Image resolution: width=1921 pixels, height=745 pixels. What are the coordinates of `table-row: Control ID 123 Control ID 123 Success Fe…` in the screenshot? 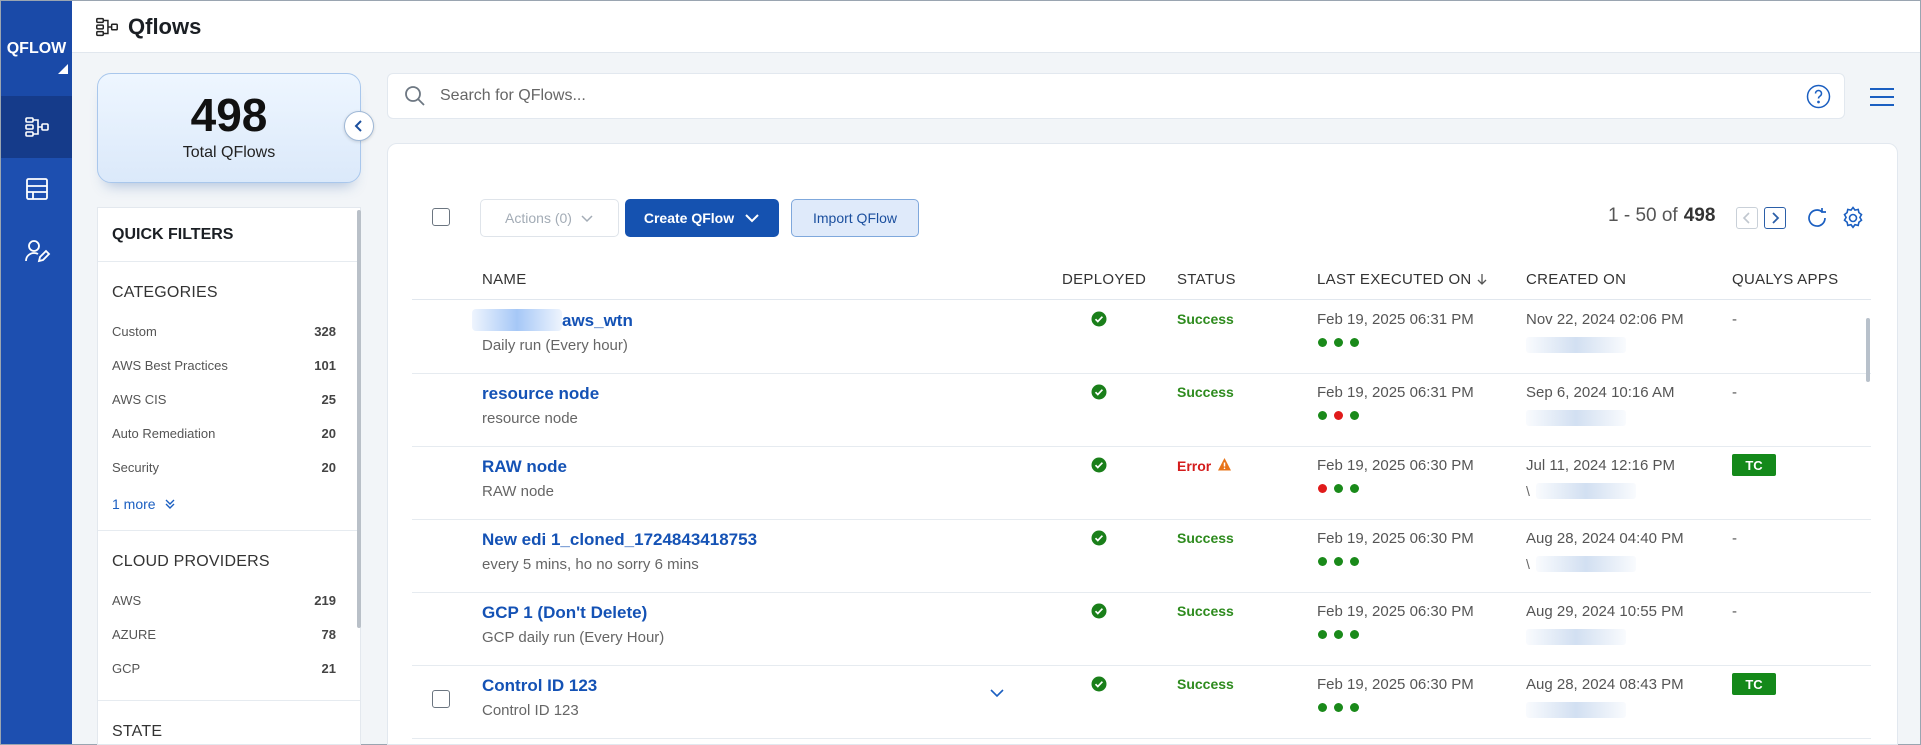 It's located at (1141, 702).